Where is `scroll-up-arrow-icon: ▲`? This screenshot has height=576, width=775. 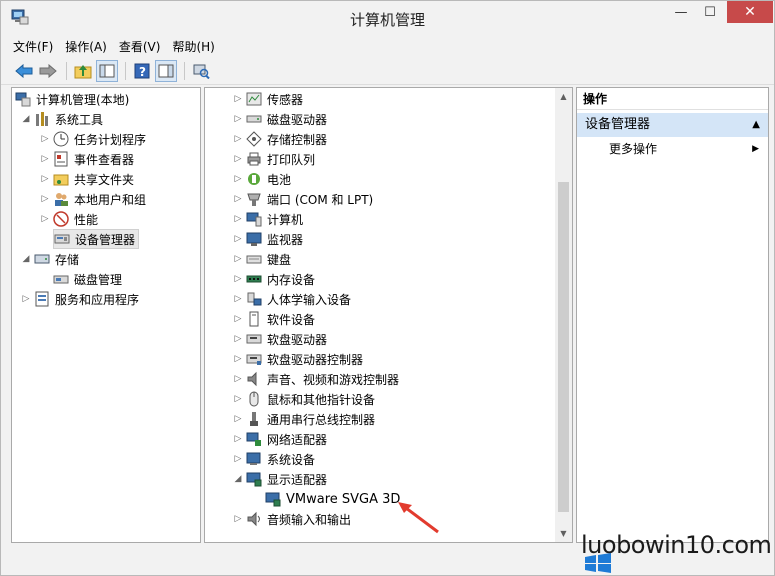 scroll-up-arrow-icon: ▲ is located at coordinates (563, 96).